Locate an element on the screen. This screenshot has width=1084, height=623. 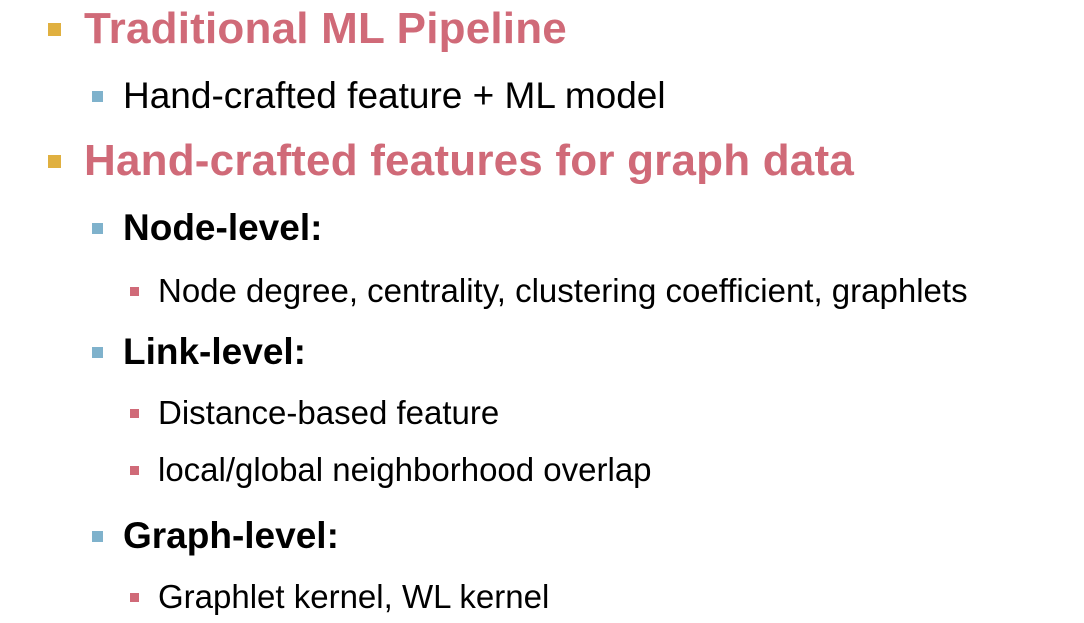
bullet-text: local/global neighborhood overlap is located at coordinates (405, 469).